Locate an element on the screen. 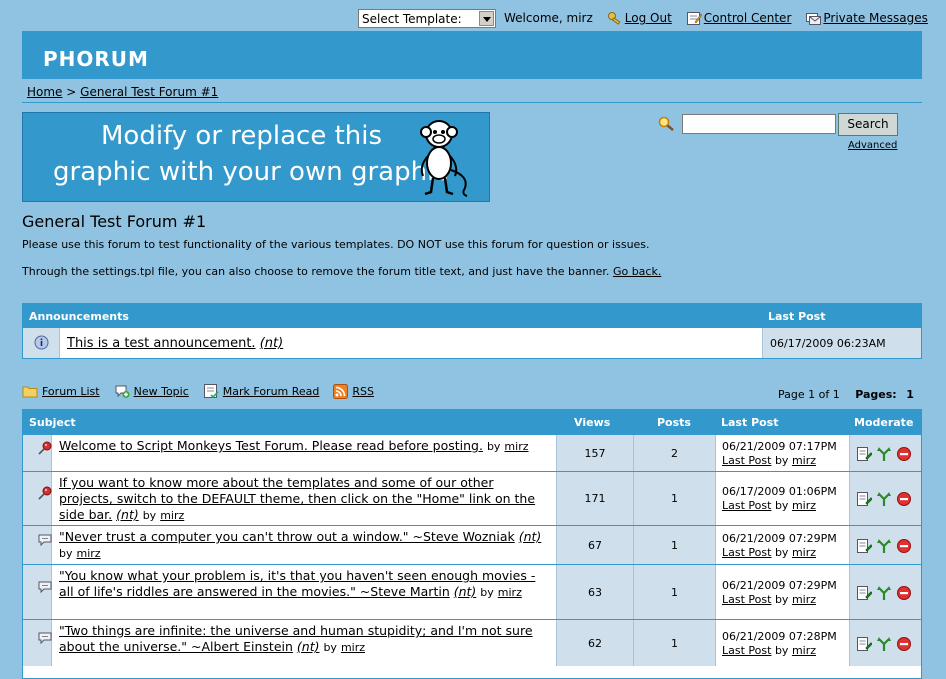 The width and height of the screenshot is (946, 679). topic-last-date: 06/21/2009 07:28PM is located at coordinates (779, 636).